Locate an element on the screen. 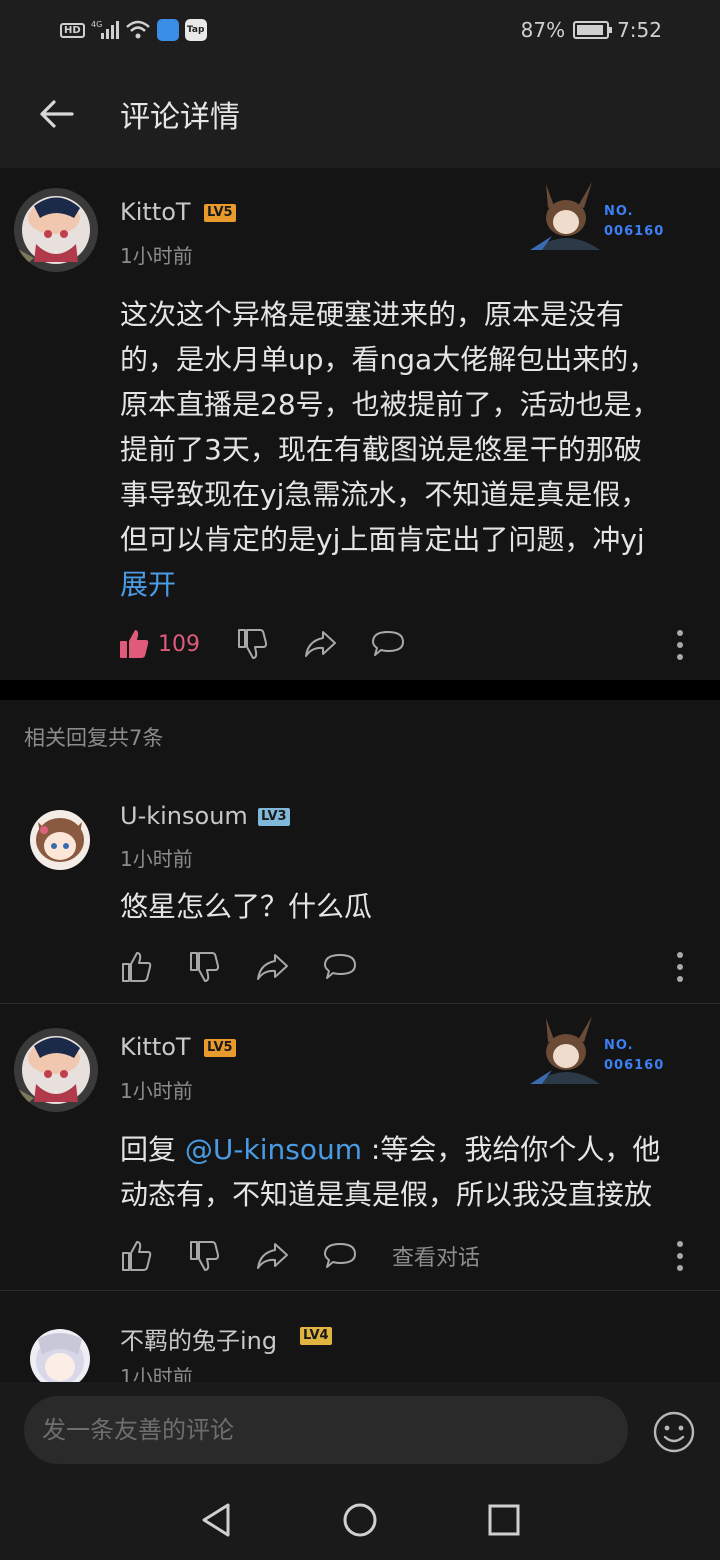 The height and width of the screenshot is (1560, 720). clock: 7:52 is located at coordinates (639, 30).